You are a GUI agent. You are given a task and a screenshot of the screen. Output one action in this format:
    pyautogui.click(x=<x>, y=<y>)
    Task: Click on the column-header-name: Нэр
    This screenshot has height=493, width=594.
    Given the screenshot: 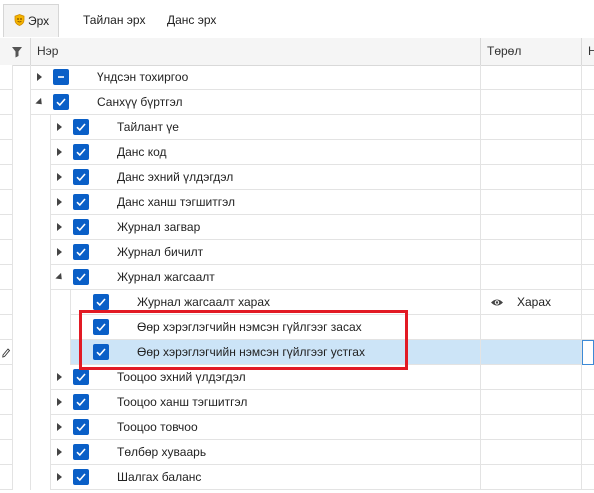 What is the action you would take?
    pyautogui.click(x=256, y=51)
    